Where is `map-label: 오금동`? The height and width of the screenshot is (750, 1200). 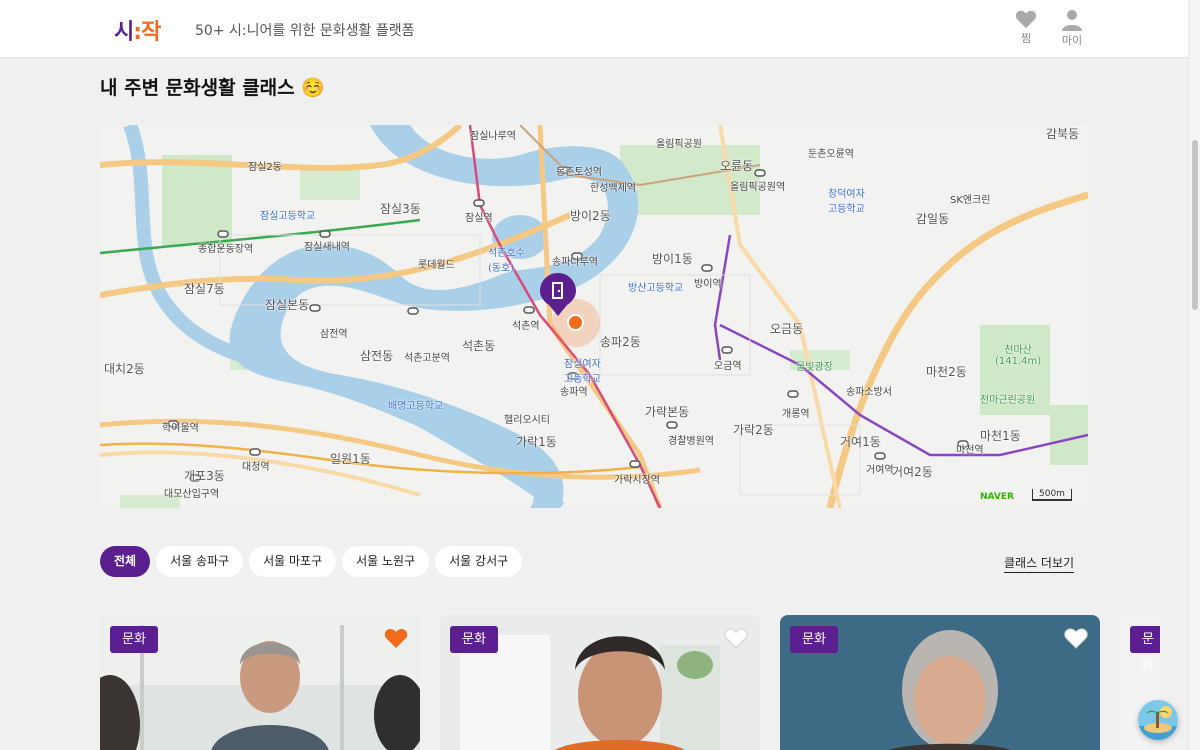
map-label: 오금동 is located at coordinates (787, 329).